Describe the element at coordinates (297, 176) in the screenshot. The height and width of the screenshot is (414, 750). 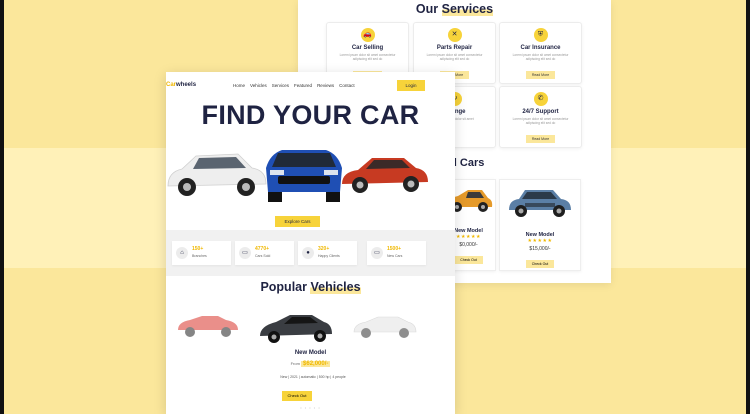
I see `hero-cars-image` at that location.